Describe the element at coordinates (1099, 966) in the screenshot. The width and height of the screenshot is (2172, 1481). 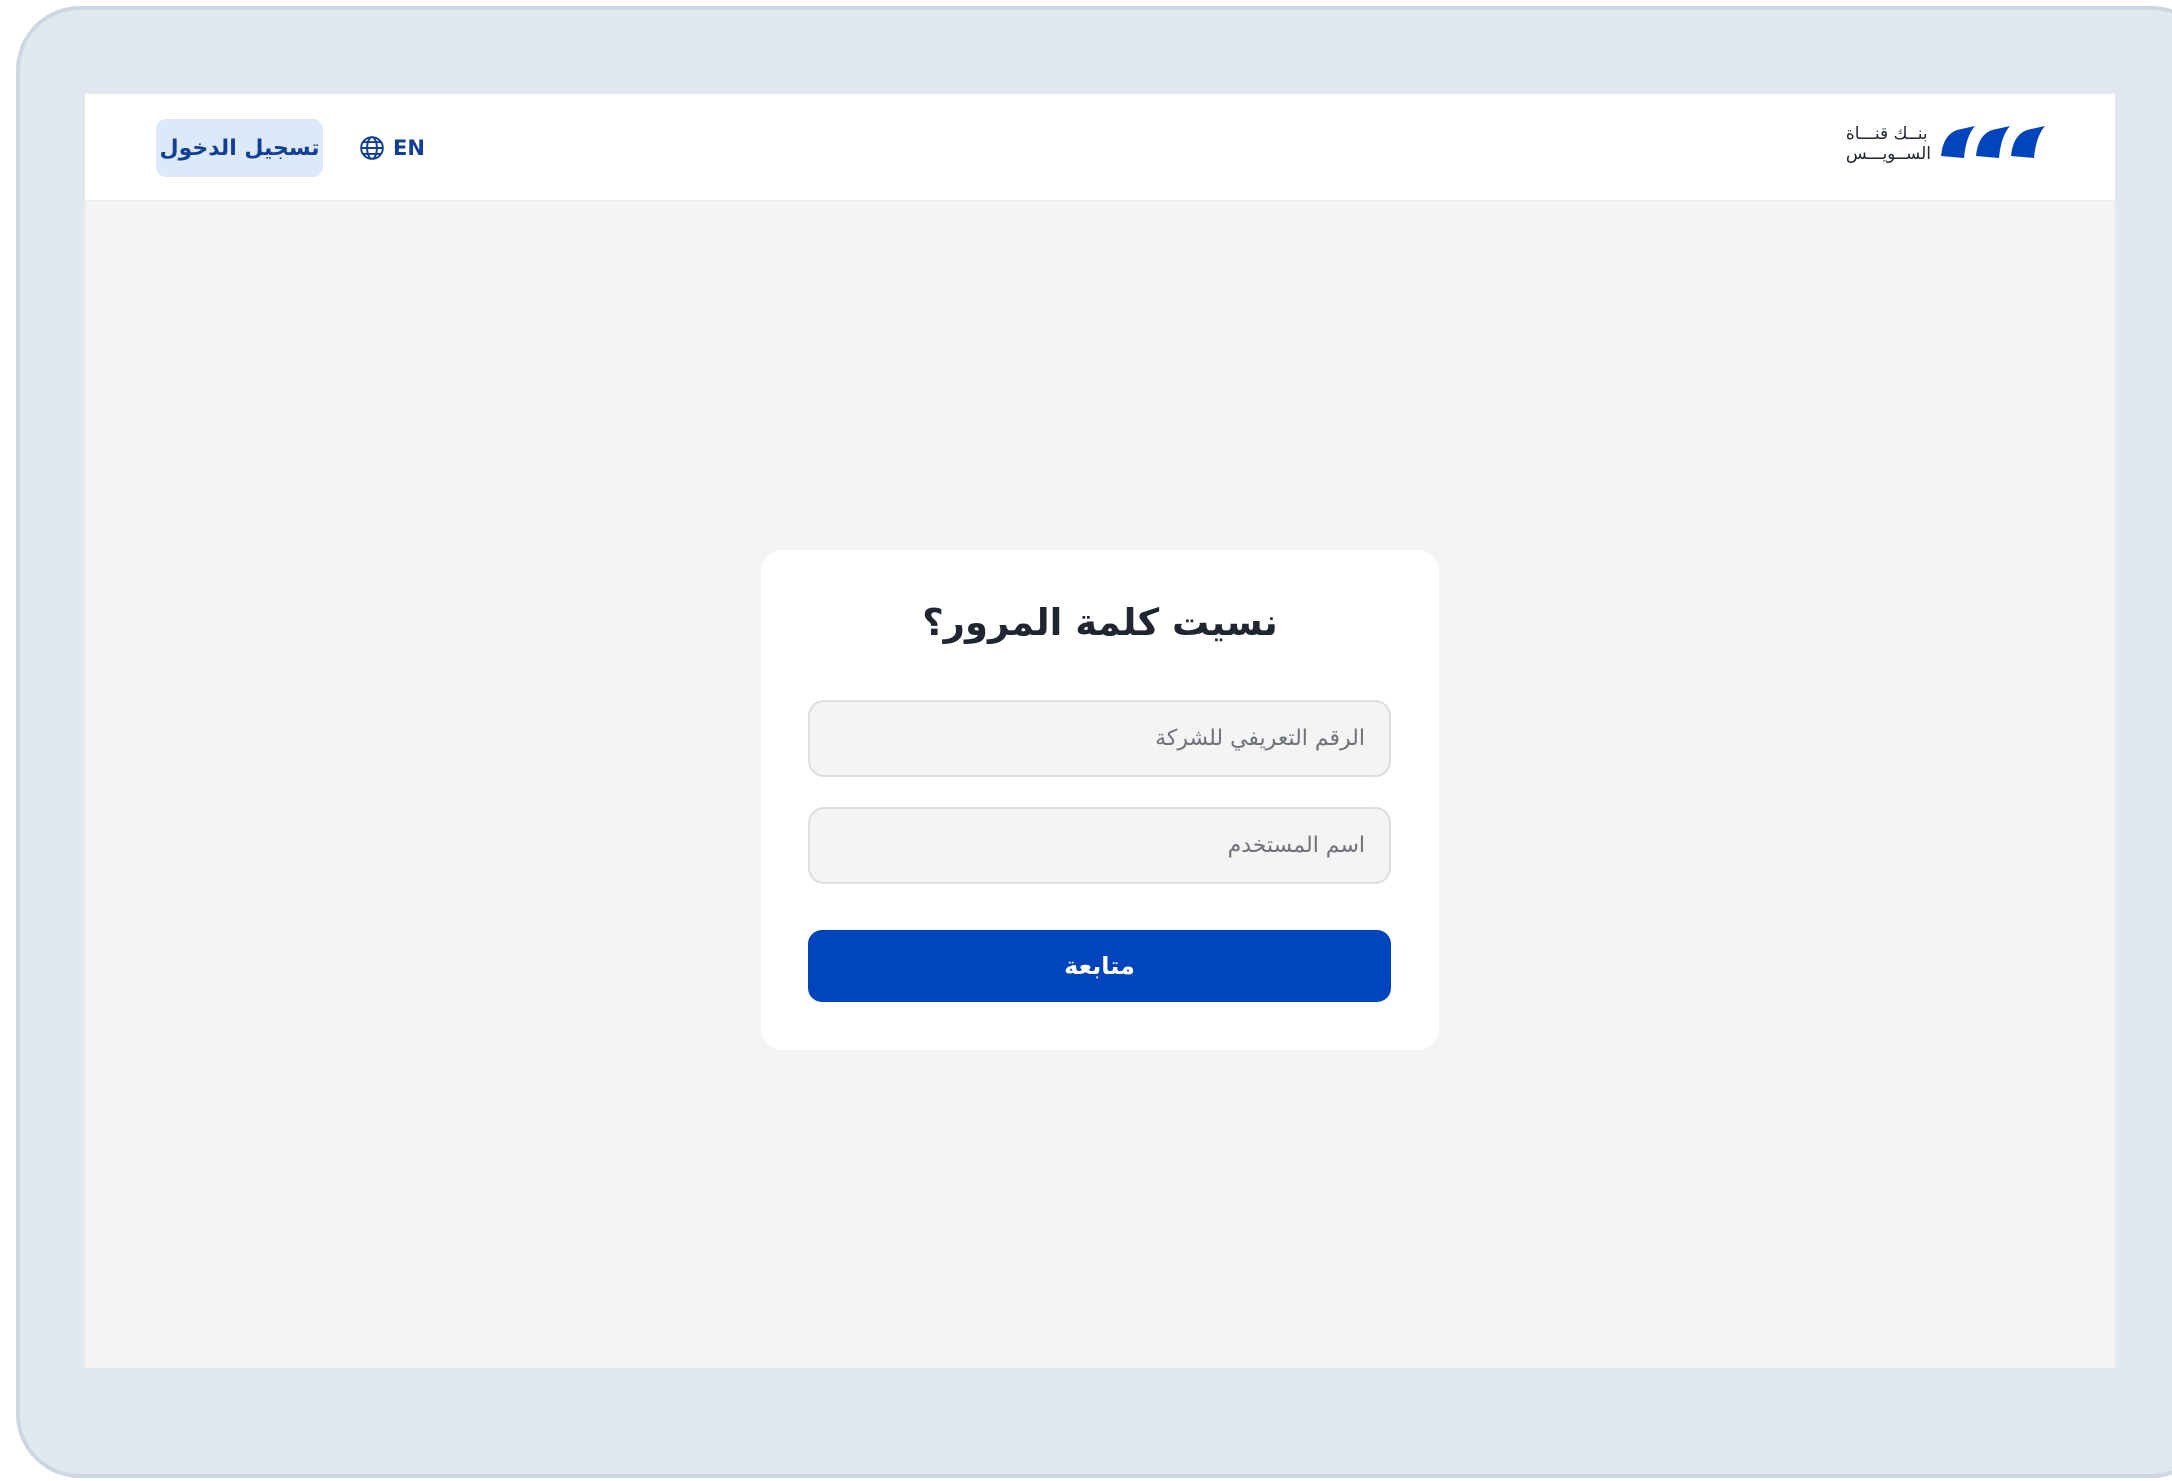
I see `continue-button: متابعة` at that location.